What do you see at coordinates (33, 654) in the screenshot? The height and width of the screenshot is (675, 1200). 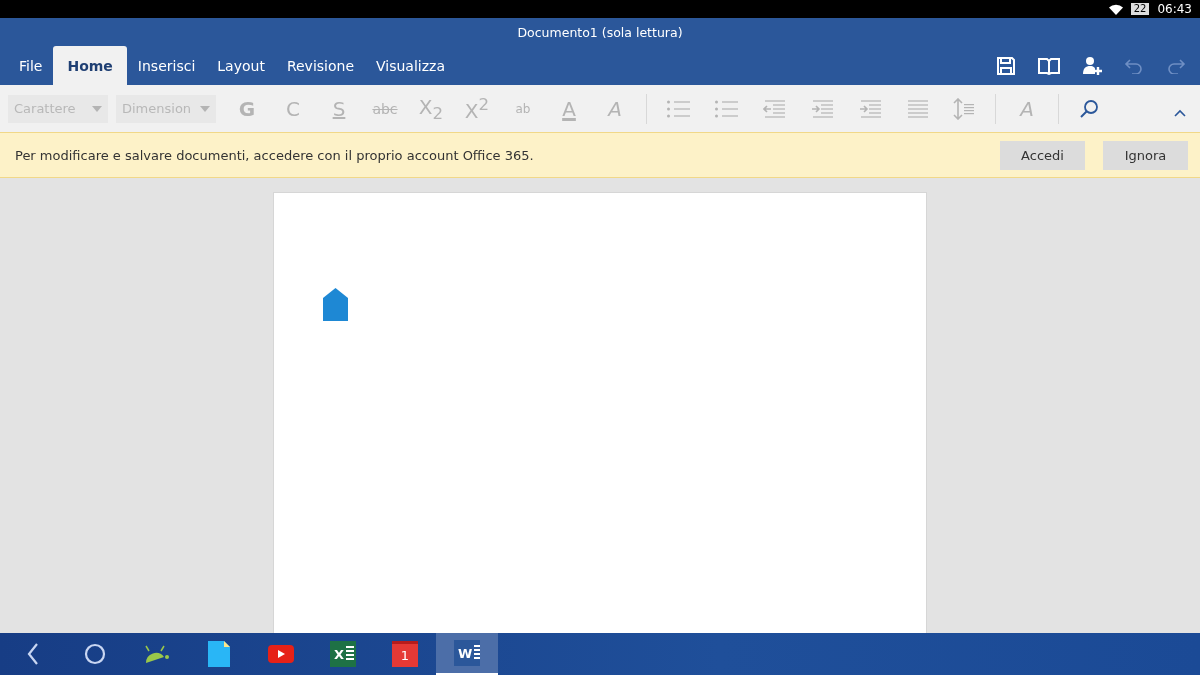 I see `back-icon` at bounding box center [33, 654].